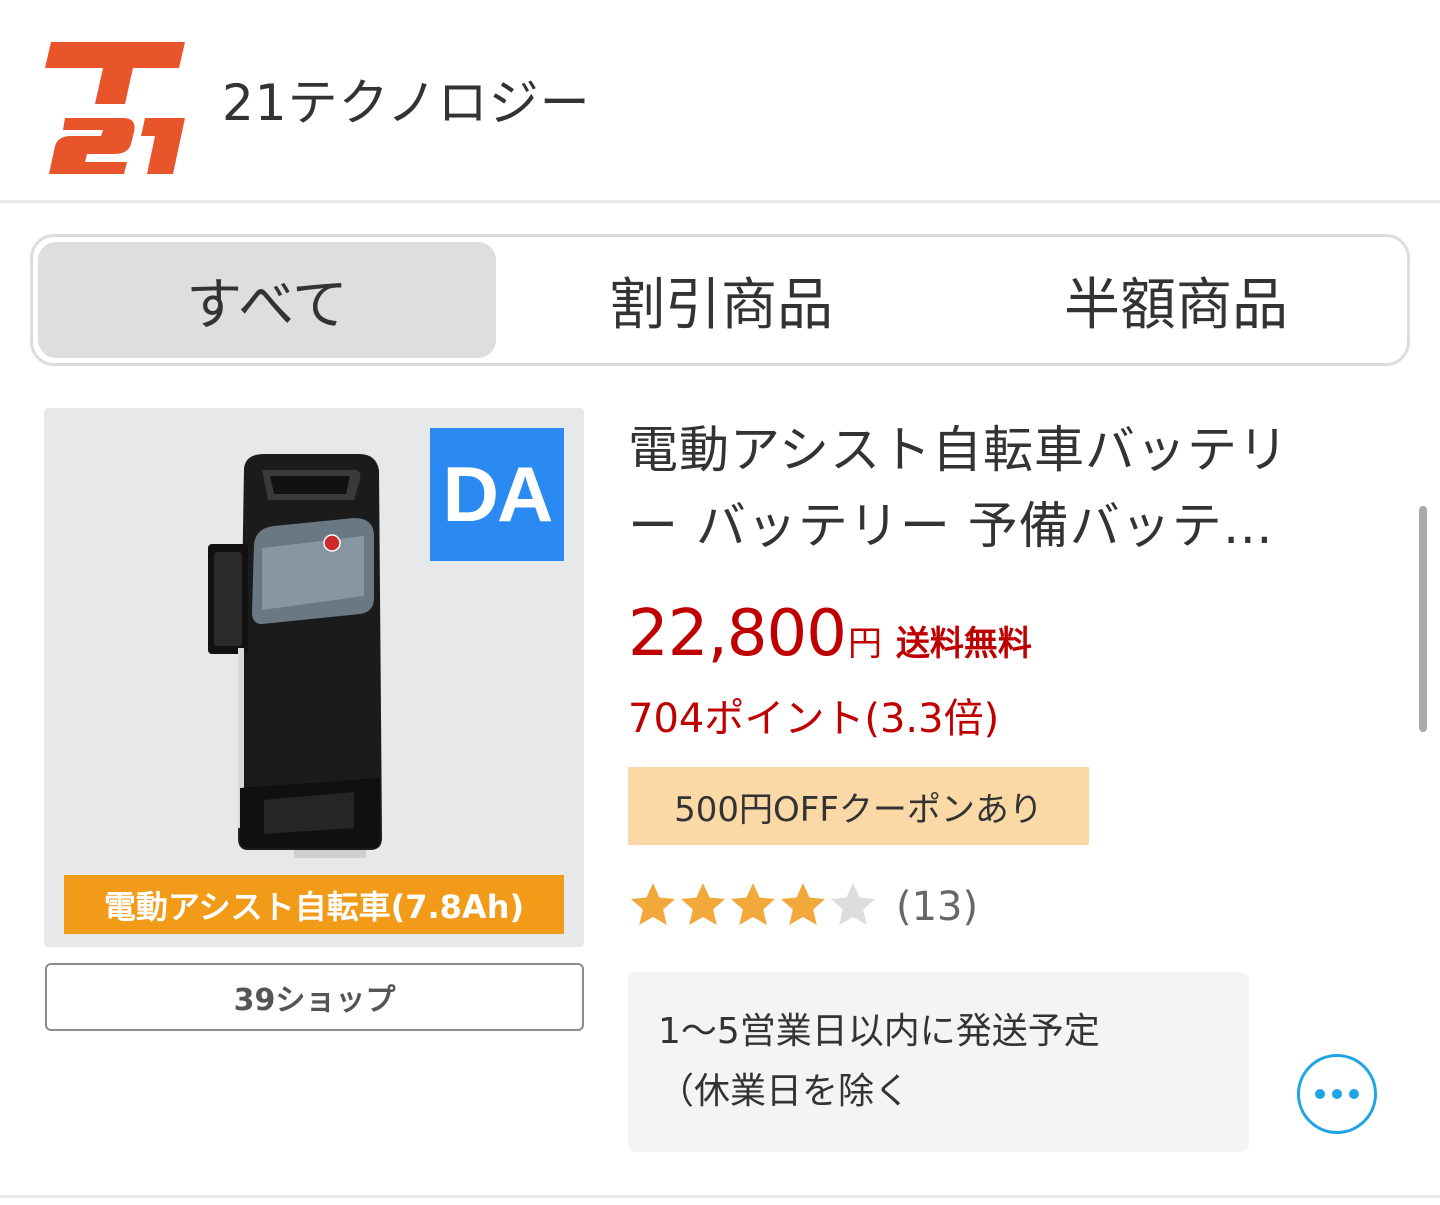 The width and height of the screenshot is (1440, 1205). Describe the element at coordinates (858, 806) in the screenshot. I see `coupon-badge: 500円OFFクーポンあり` at that location.